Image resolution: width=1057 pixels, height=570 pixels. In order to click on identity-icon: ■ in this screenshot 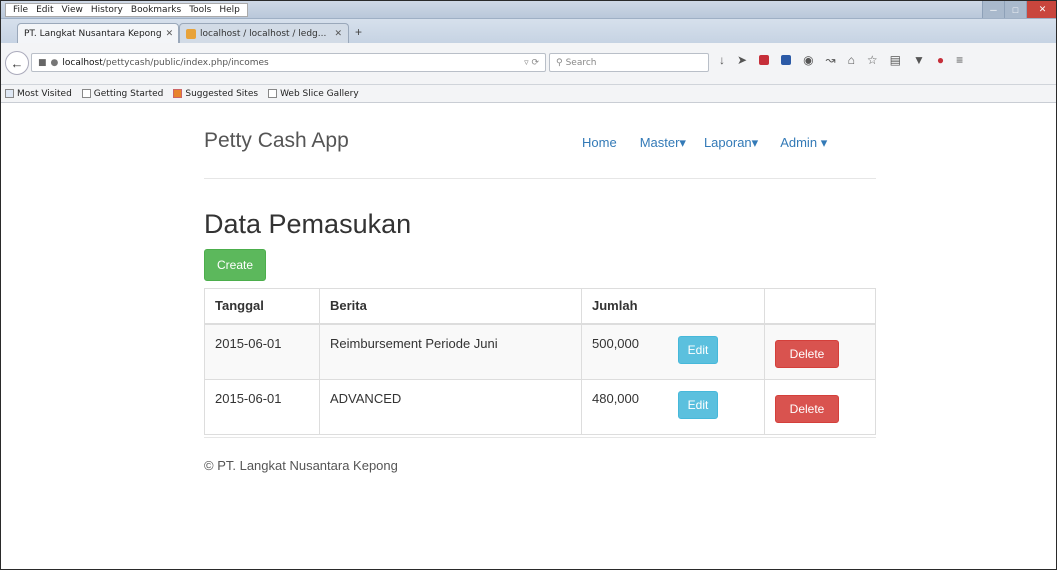, I will do `click(42, 63)`.